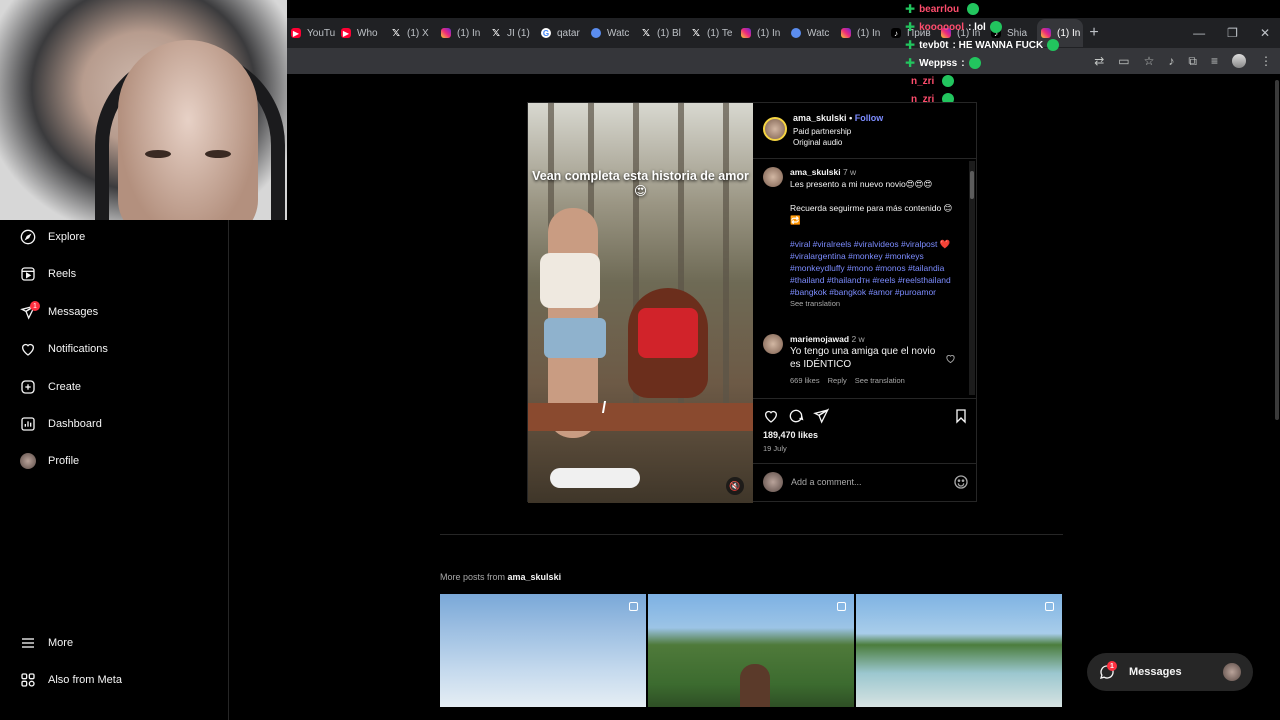 The image size is (1280, 720). Describe the element at coordinates (50, 387) in the screenshot. I see `sidebar-item-create: Create` at that location.